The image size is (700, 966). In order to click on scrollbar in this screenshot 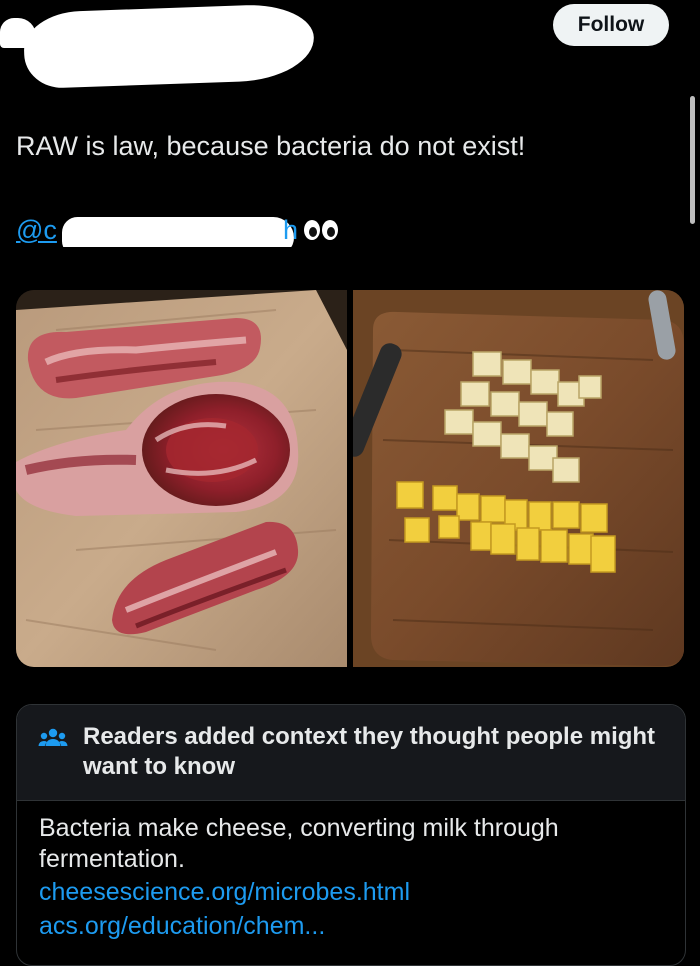, I will do `click(692, 160)`.